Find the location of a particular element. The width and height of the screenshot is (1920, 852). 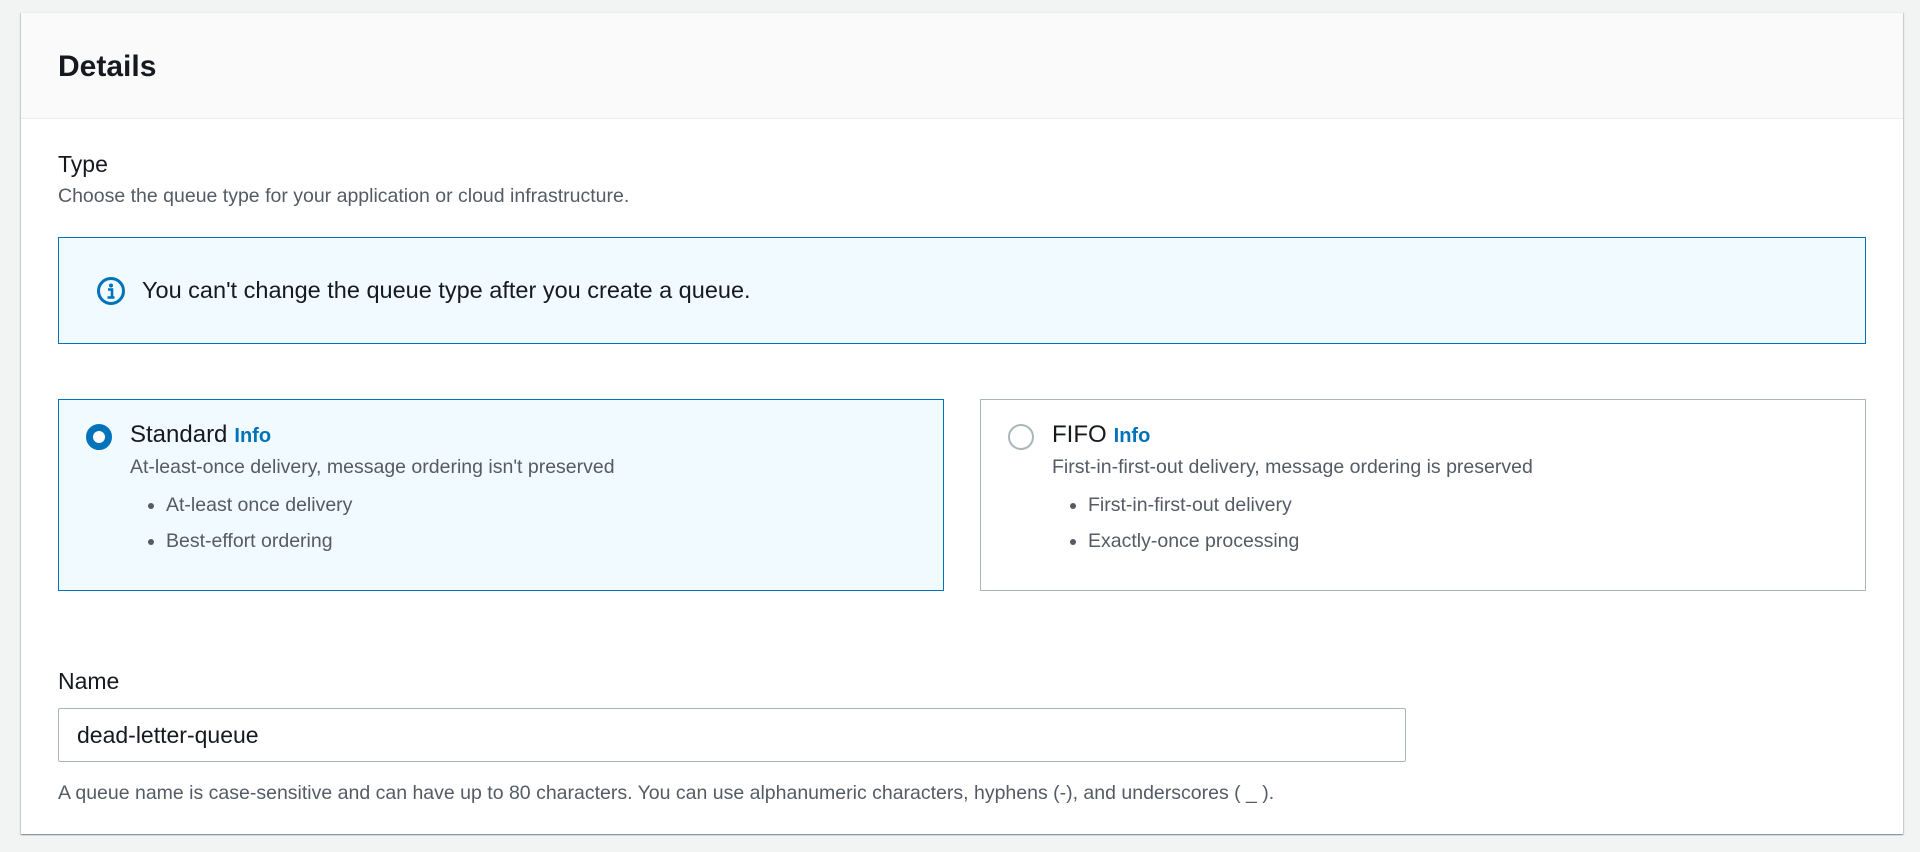

fifo-tile-header: FIFO Info is located at coordinates (1101, 435).